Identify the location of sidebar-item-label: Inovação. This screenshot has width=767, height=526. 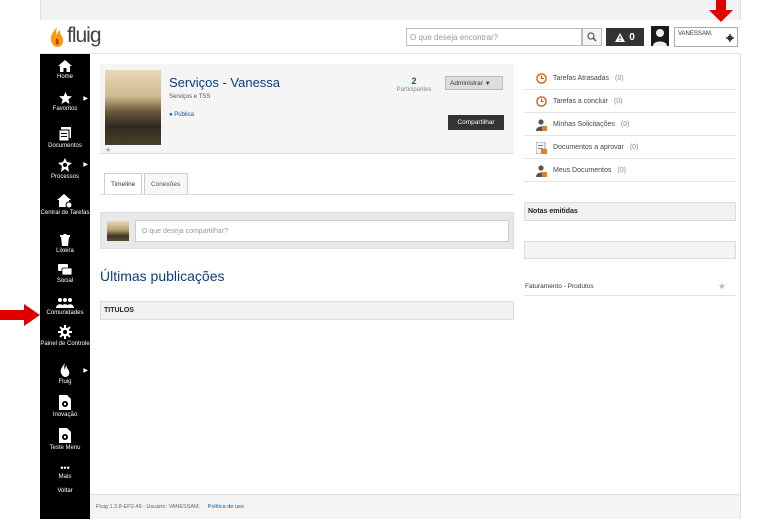
(65, 415).